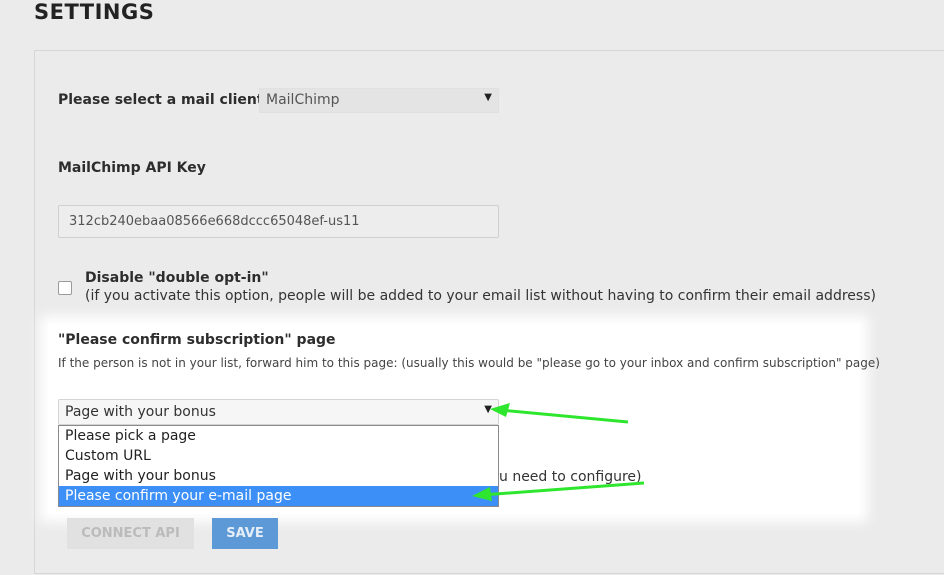 The image size is (944, 575). Describe the element at coordinates (278, 221) in the screenshot. I see `api-key-input: 312cb240ebaa08566e668dccc65048ef-us11` at that location.